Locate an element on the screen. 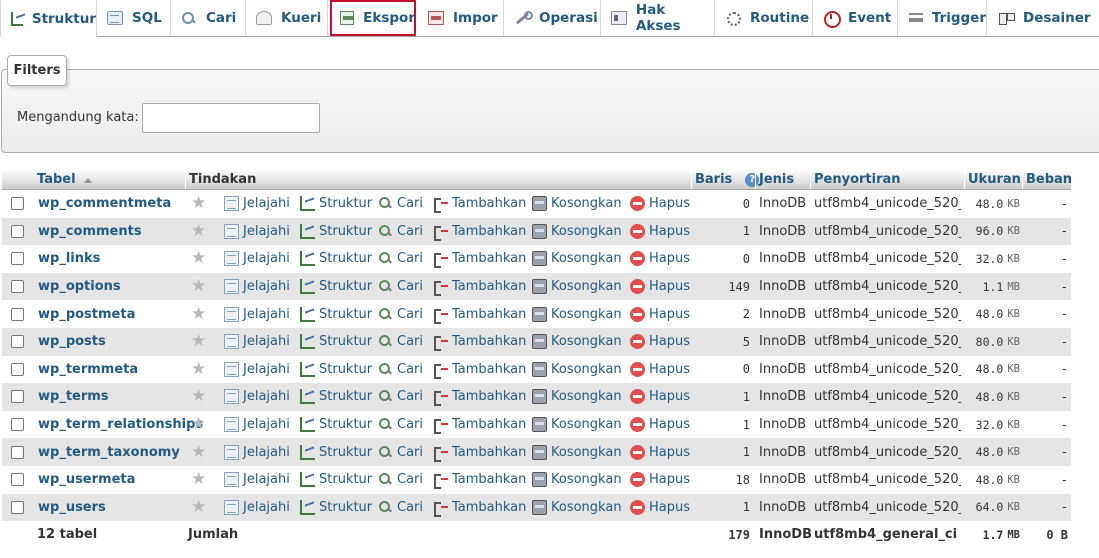 The width and height of the screenshot is (1099, 558). tab-structure: Struktur is located at coordinates (48, 18).